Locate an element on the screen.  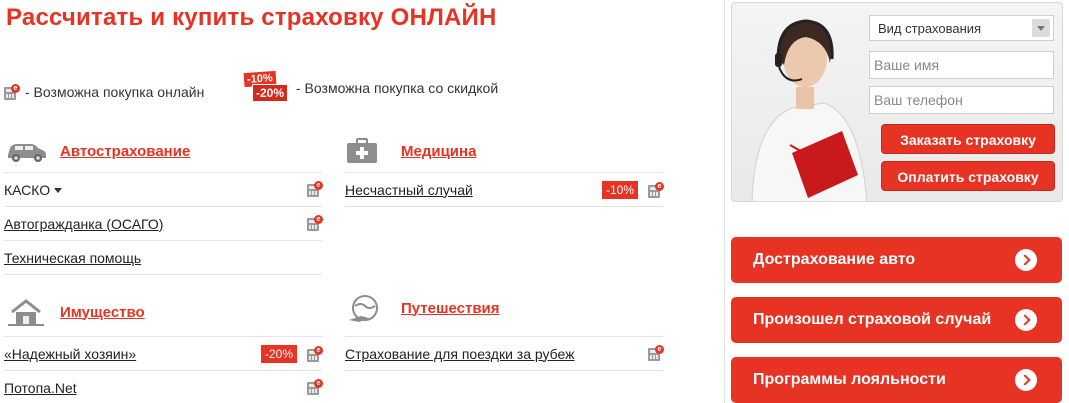
insurance-type-select: Вид страхования is located at coordinates (961, 28).